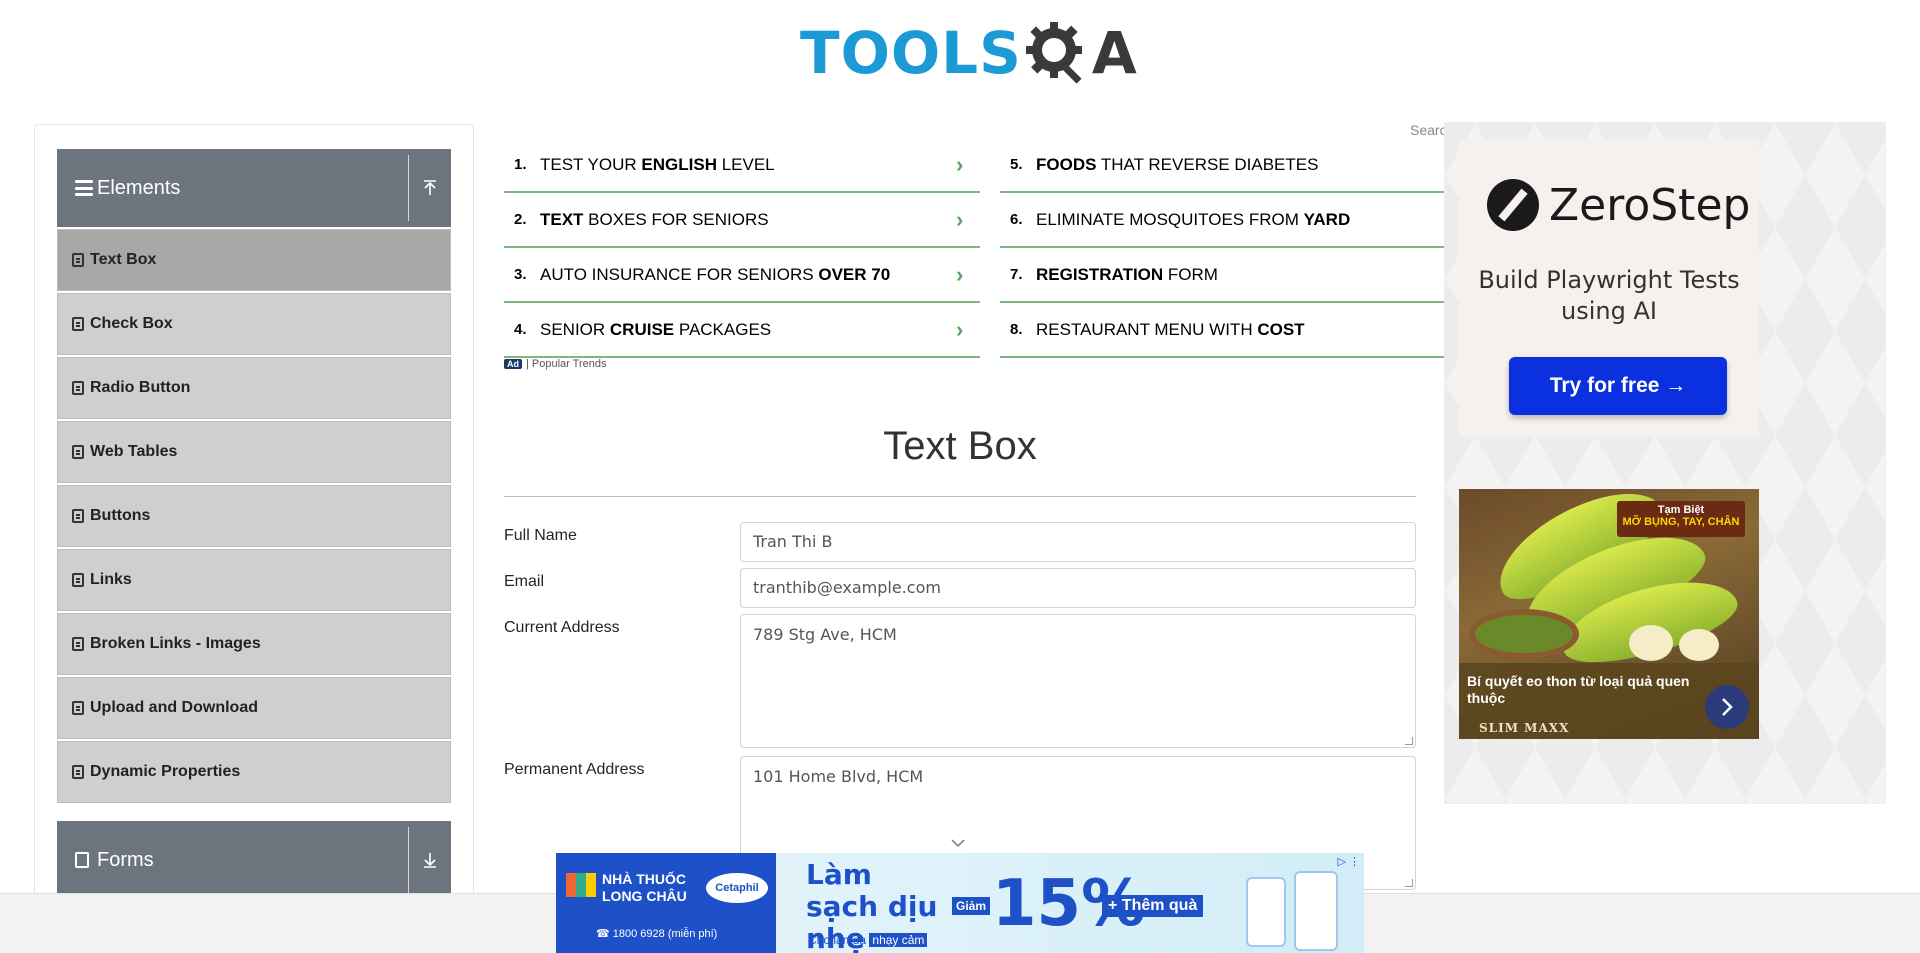 The width and height of the screenshot is (1920, 953). Describe the element at coordinates (748, 220) in the screenshot. I see `ad-text: TEXT BOXES FOR SENIORS` at that location.